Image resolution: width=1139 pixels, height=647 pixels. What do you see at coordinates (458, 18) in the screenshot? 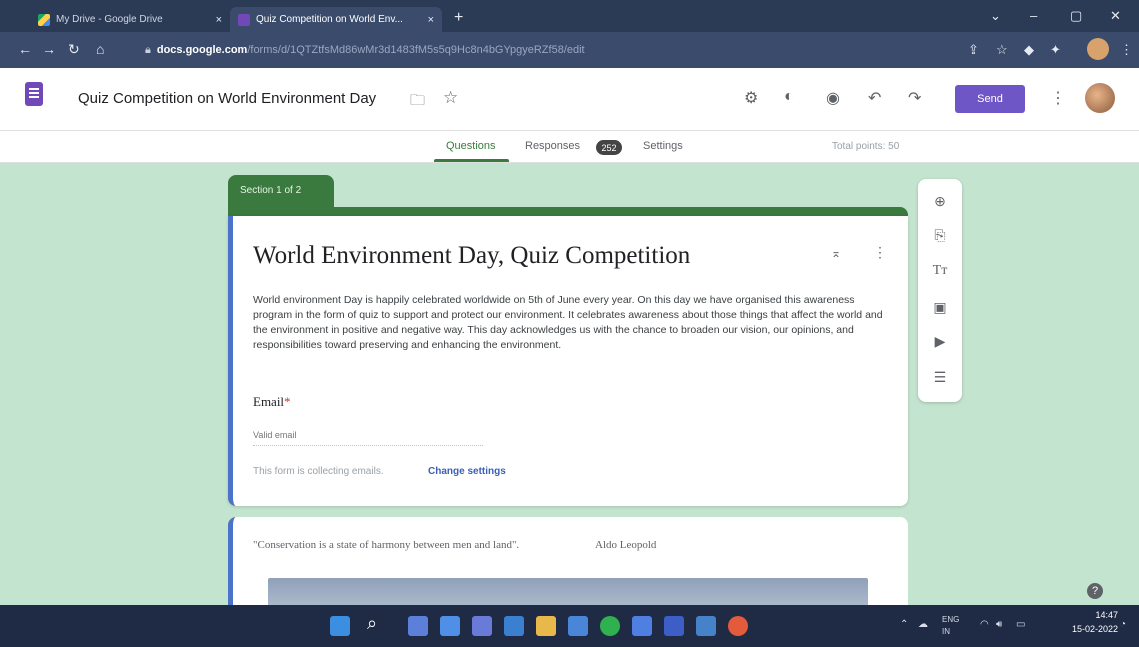
I see `new-tab-button: +` at bounding box center [458, 18].